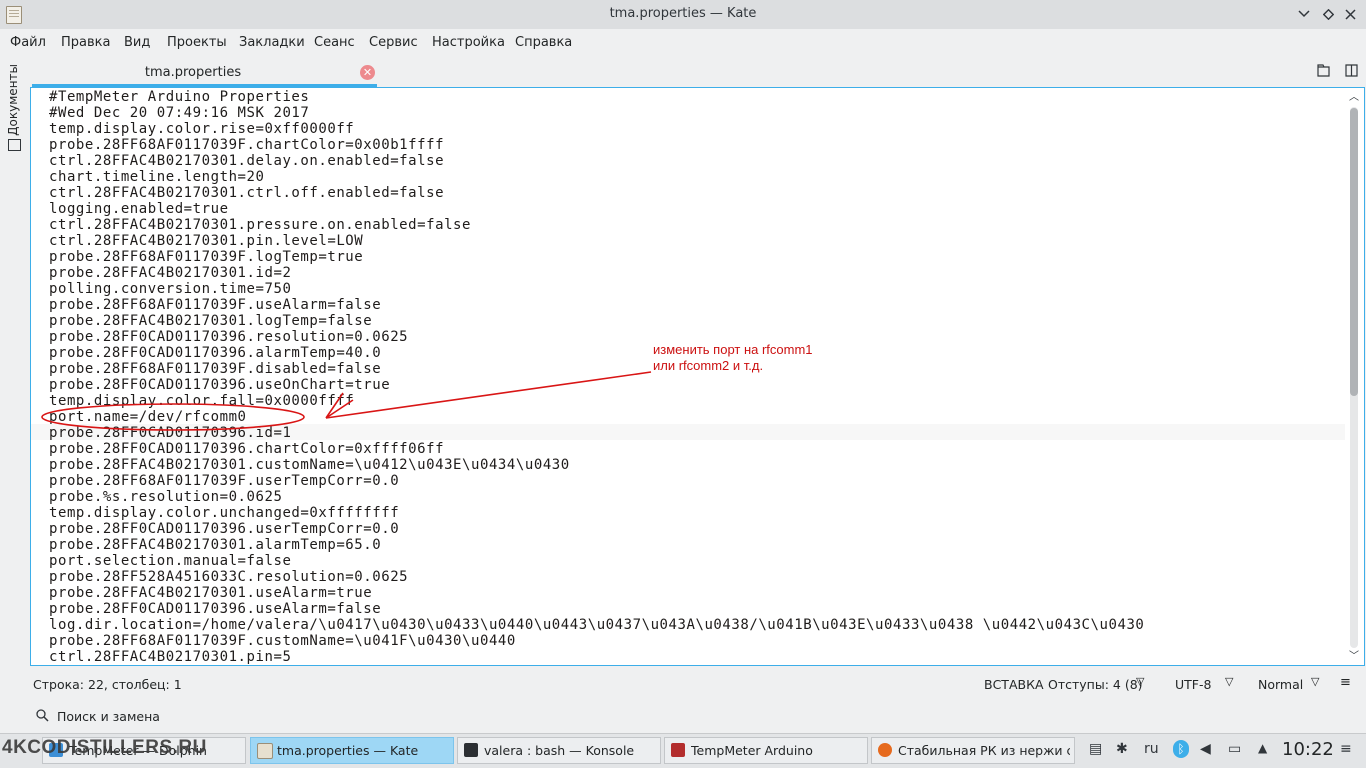  Describe the element at coordinates (708, 365) in the screenshot. I see `annotation-text-line-2: или rfcomm2 и т.д.` at that location.